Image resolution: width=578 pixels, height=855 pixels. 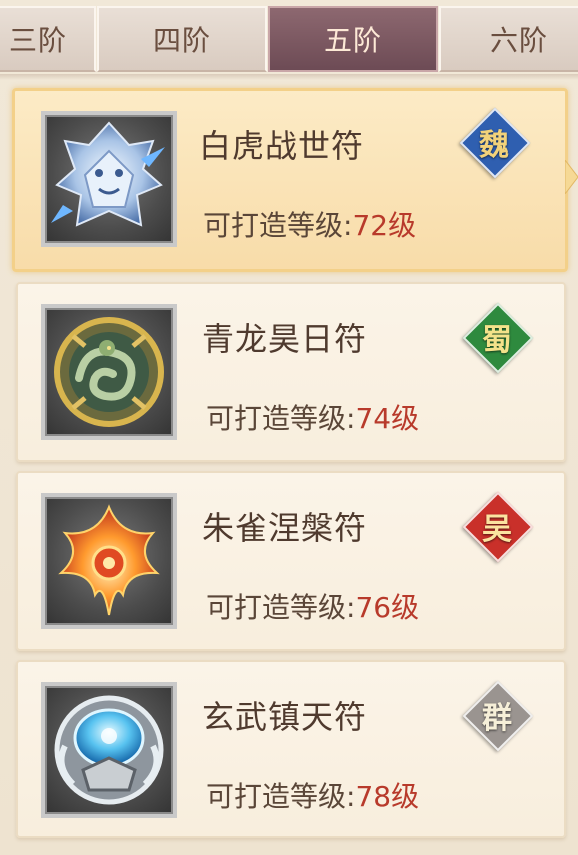 I want to click on tab-tier-3: 三阶, so click(x=48, y=39).